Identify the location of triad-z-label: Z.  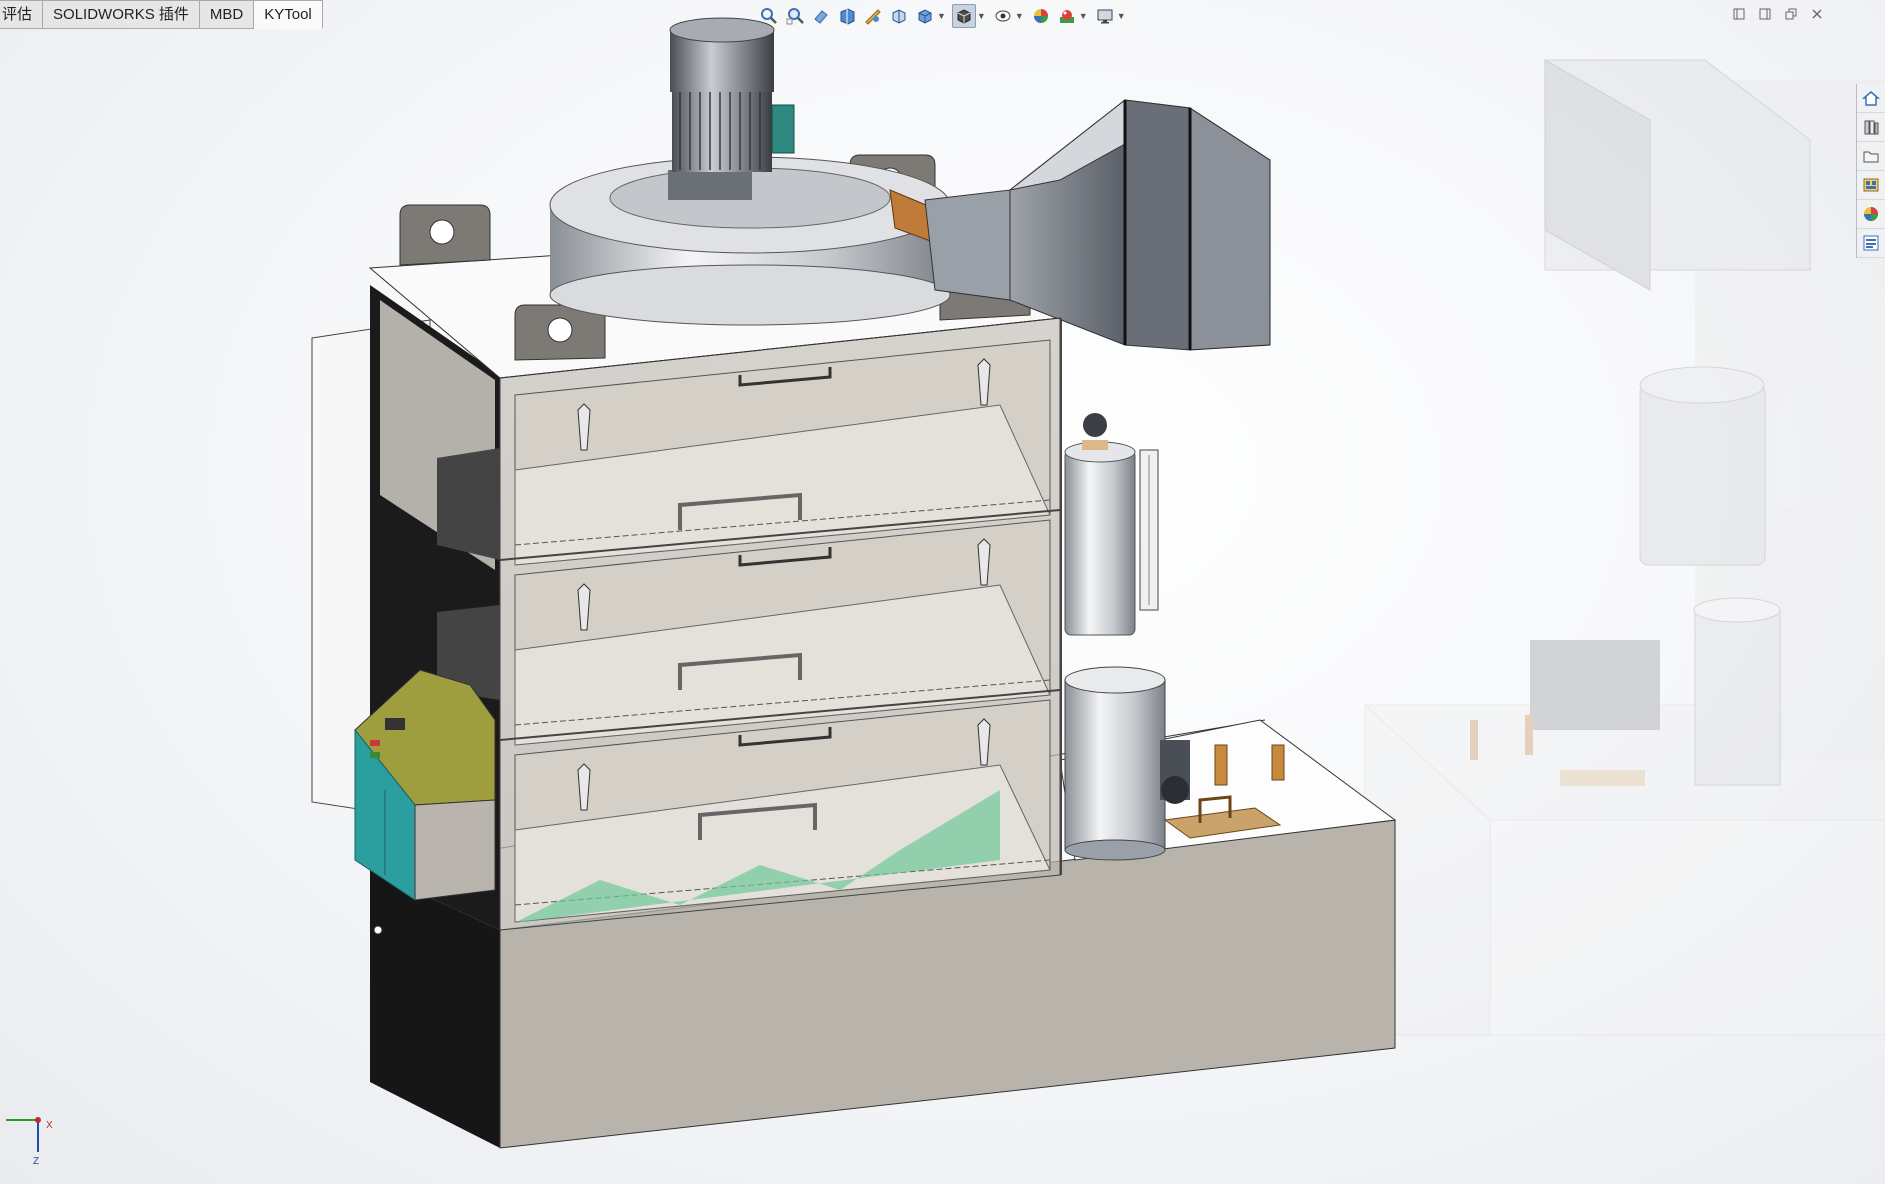
(36, 1161).